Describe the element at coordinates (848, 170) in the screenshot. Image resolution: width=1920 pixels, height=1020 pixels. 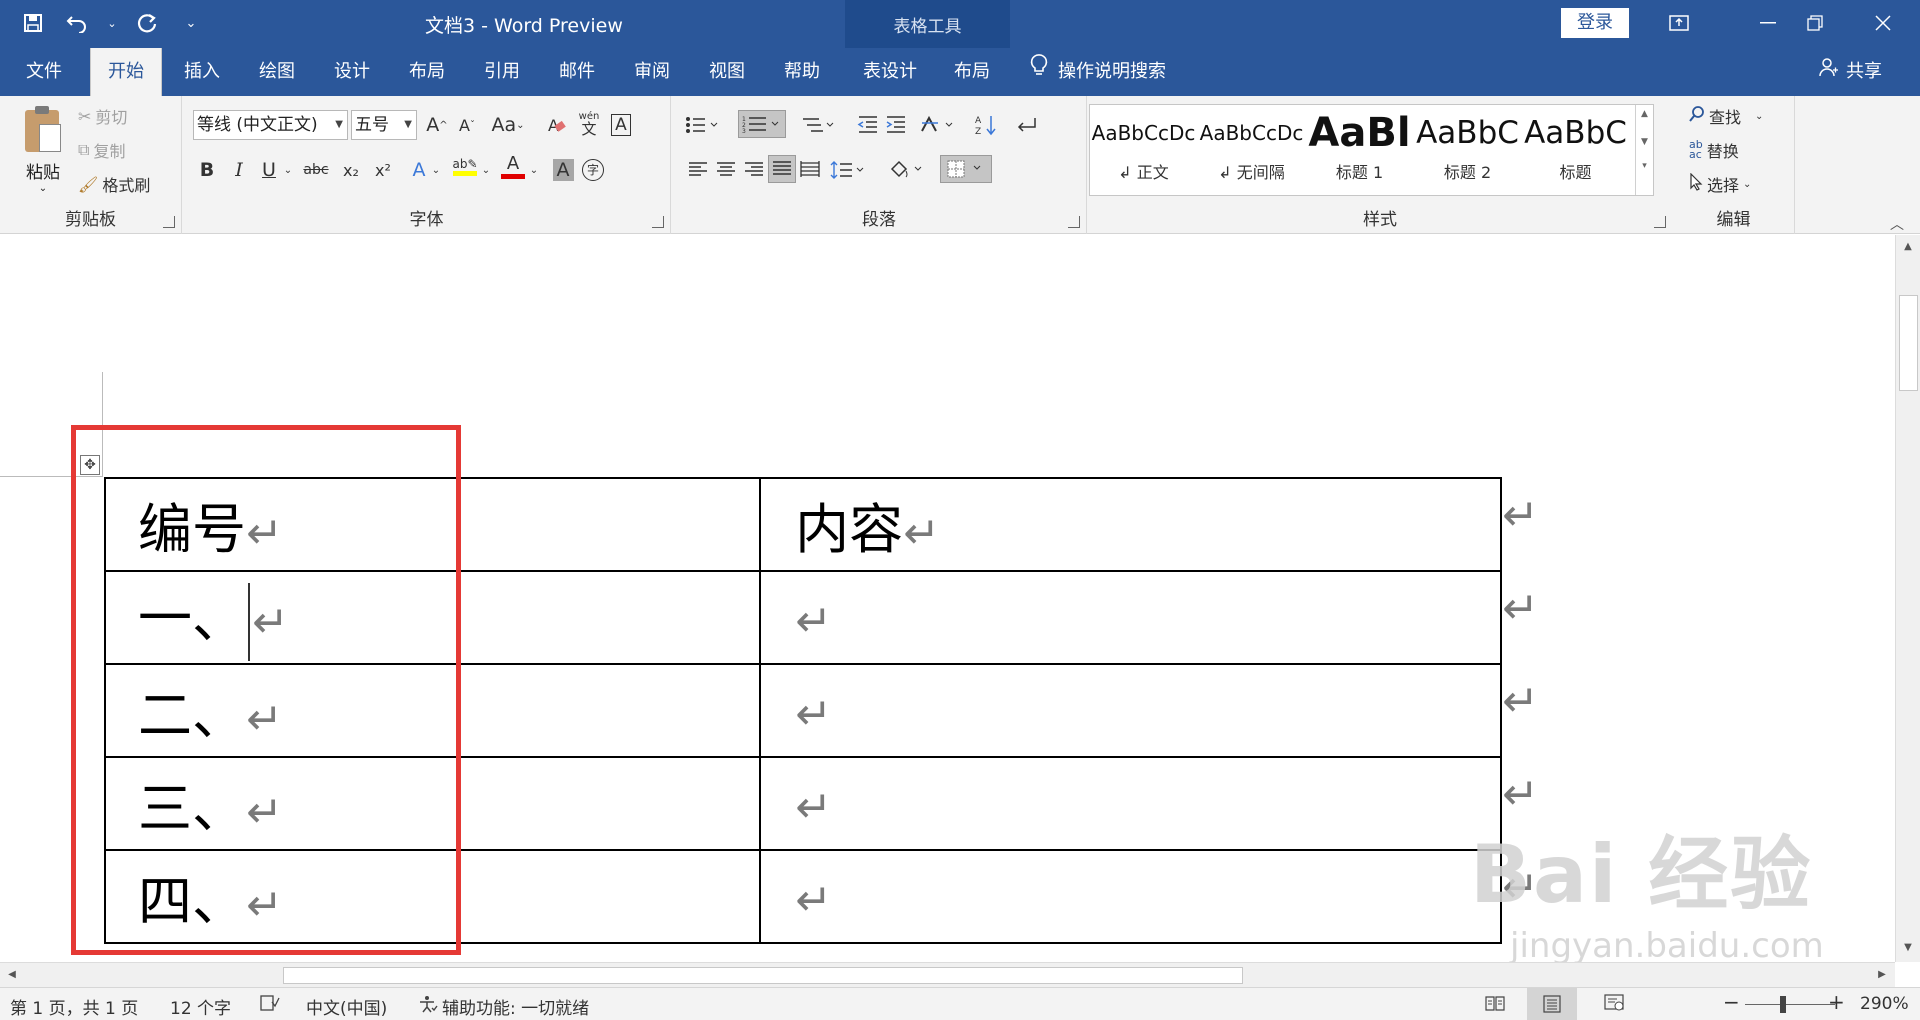
I see `line-spacing-icon` at that location.